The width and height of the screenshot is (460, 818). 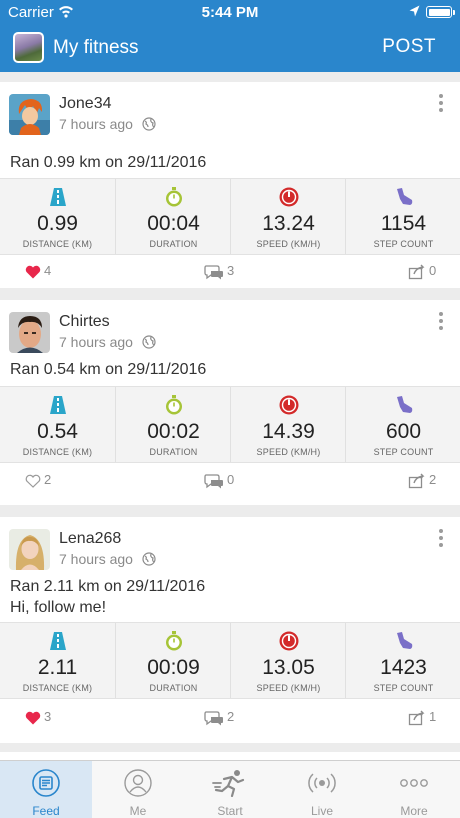 What do you see at coordinates (287, 424) in the screenshot?
I see `stat-speed: 14.39 SPEED (KM/H)` at bounding box center [287, 424].